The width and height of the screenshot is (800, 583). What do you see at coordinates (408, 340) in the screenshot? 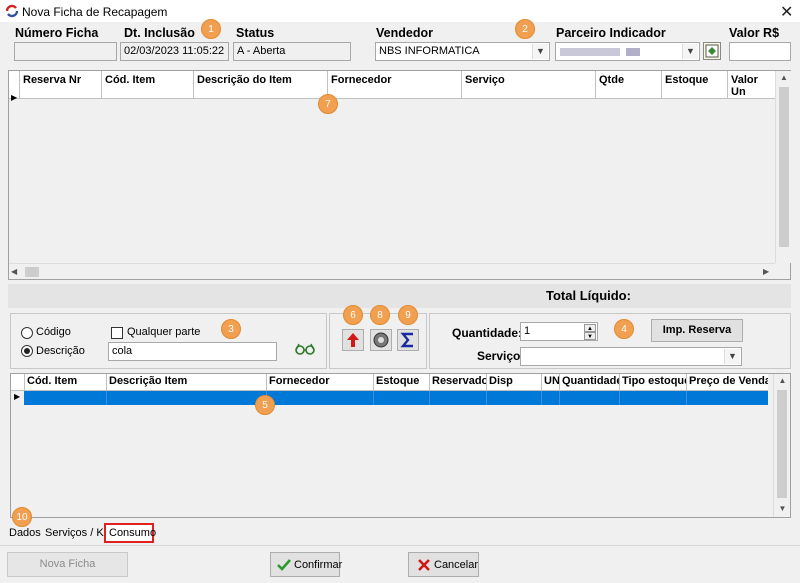
I see `sigma-button` at bounding box center [408, 340].